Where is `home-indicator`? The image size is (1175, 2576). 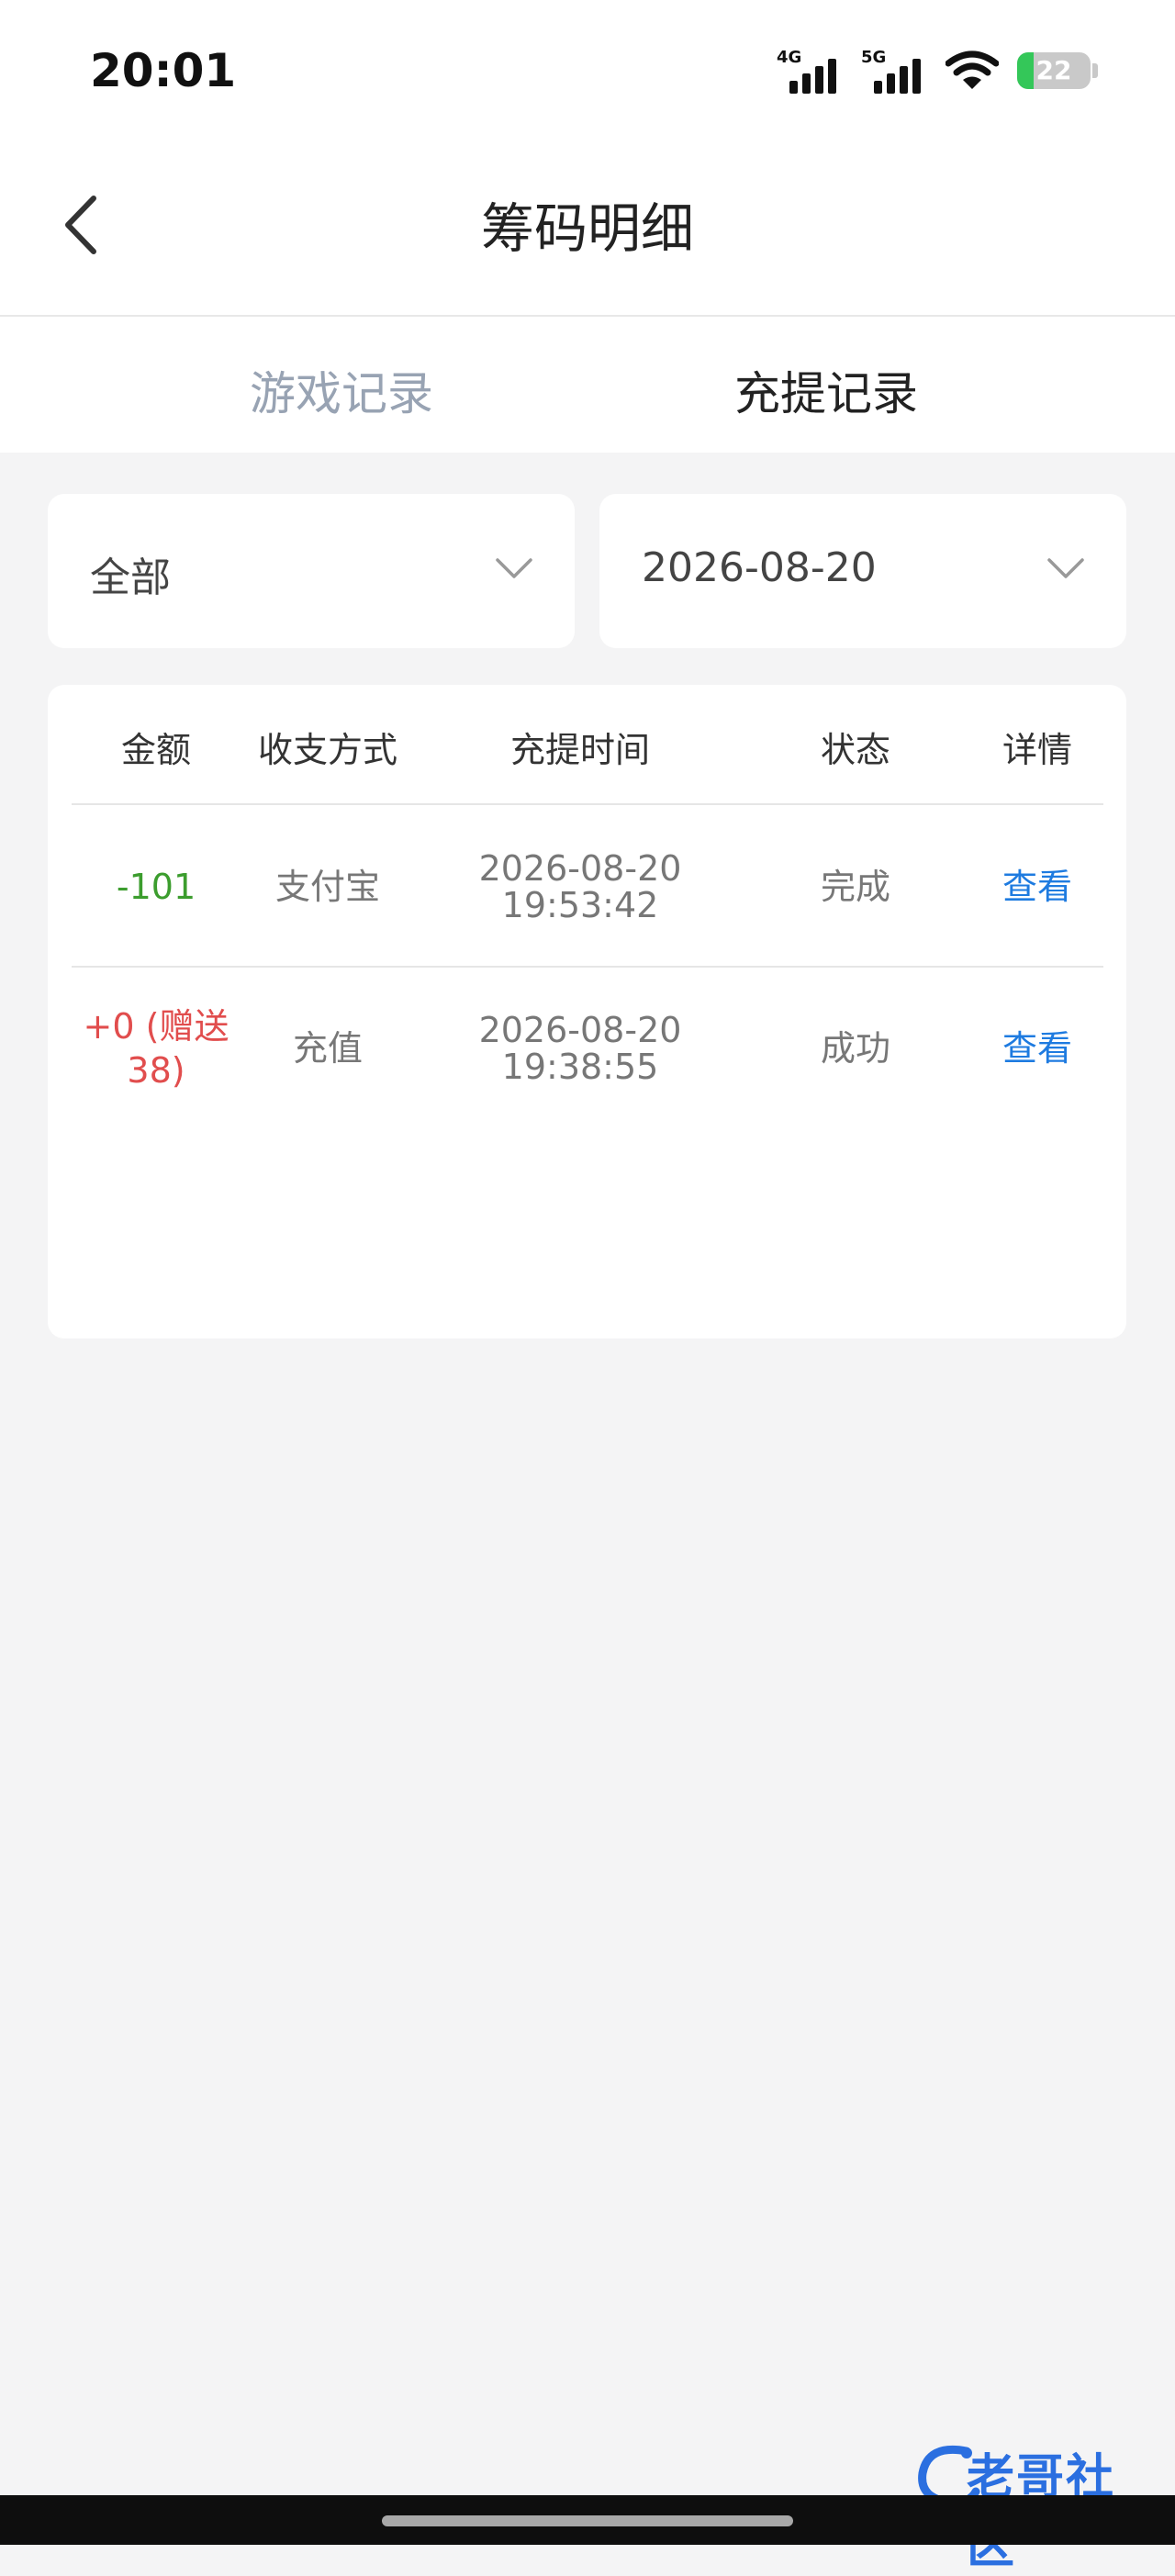
home-indicator is located at coordinates (587, 2520).